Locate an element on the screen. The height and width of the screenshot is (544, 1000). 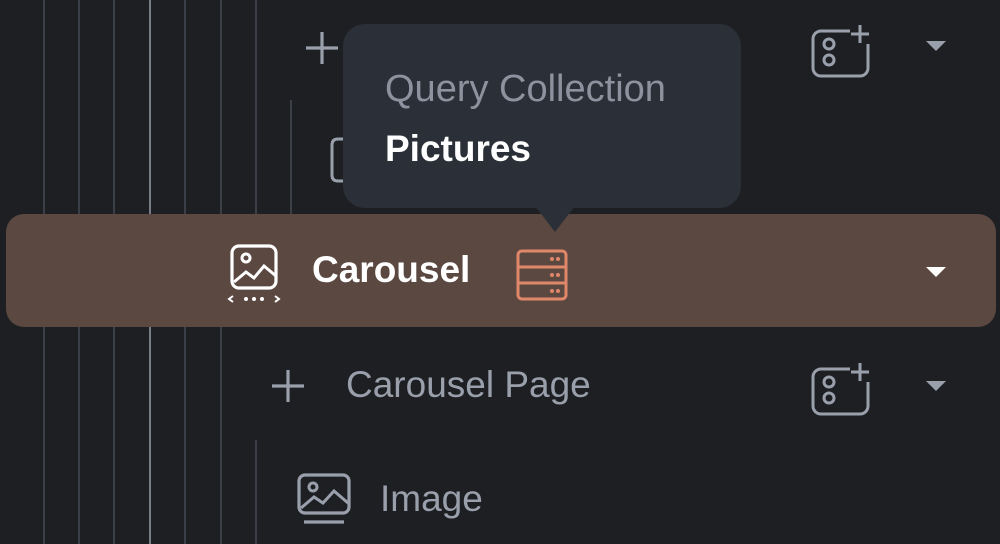
query-collection-icon is located at coordinates (542, 275).